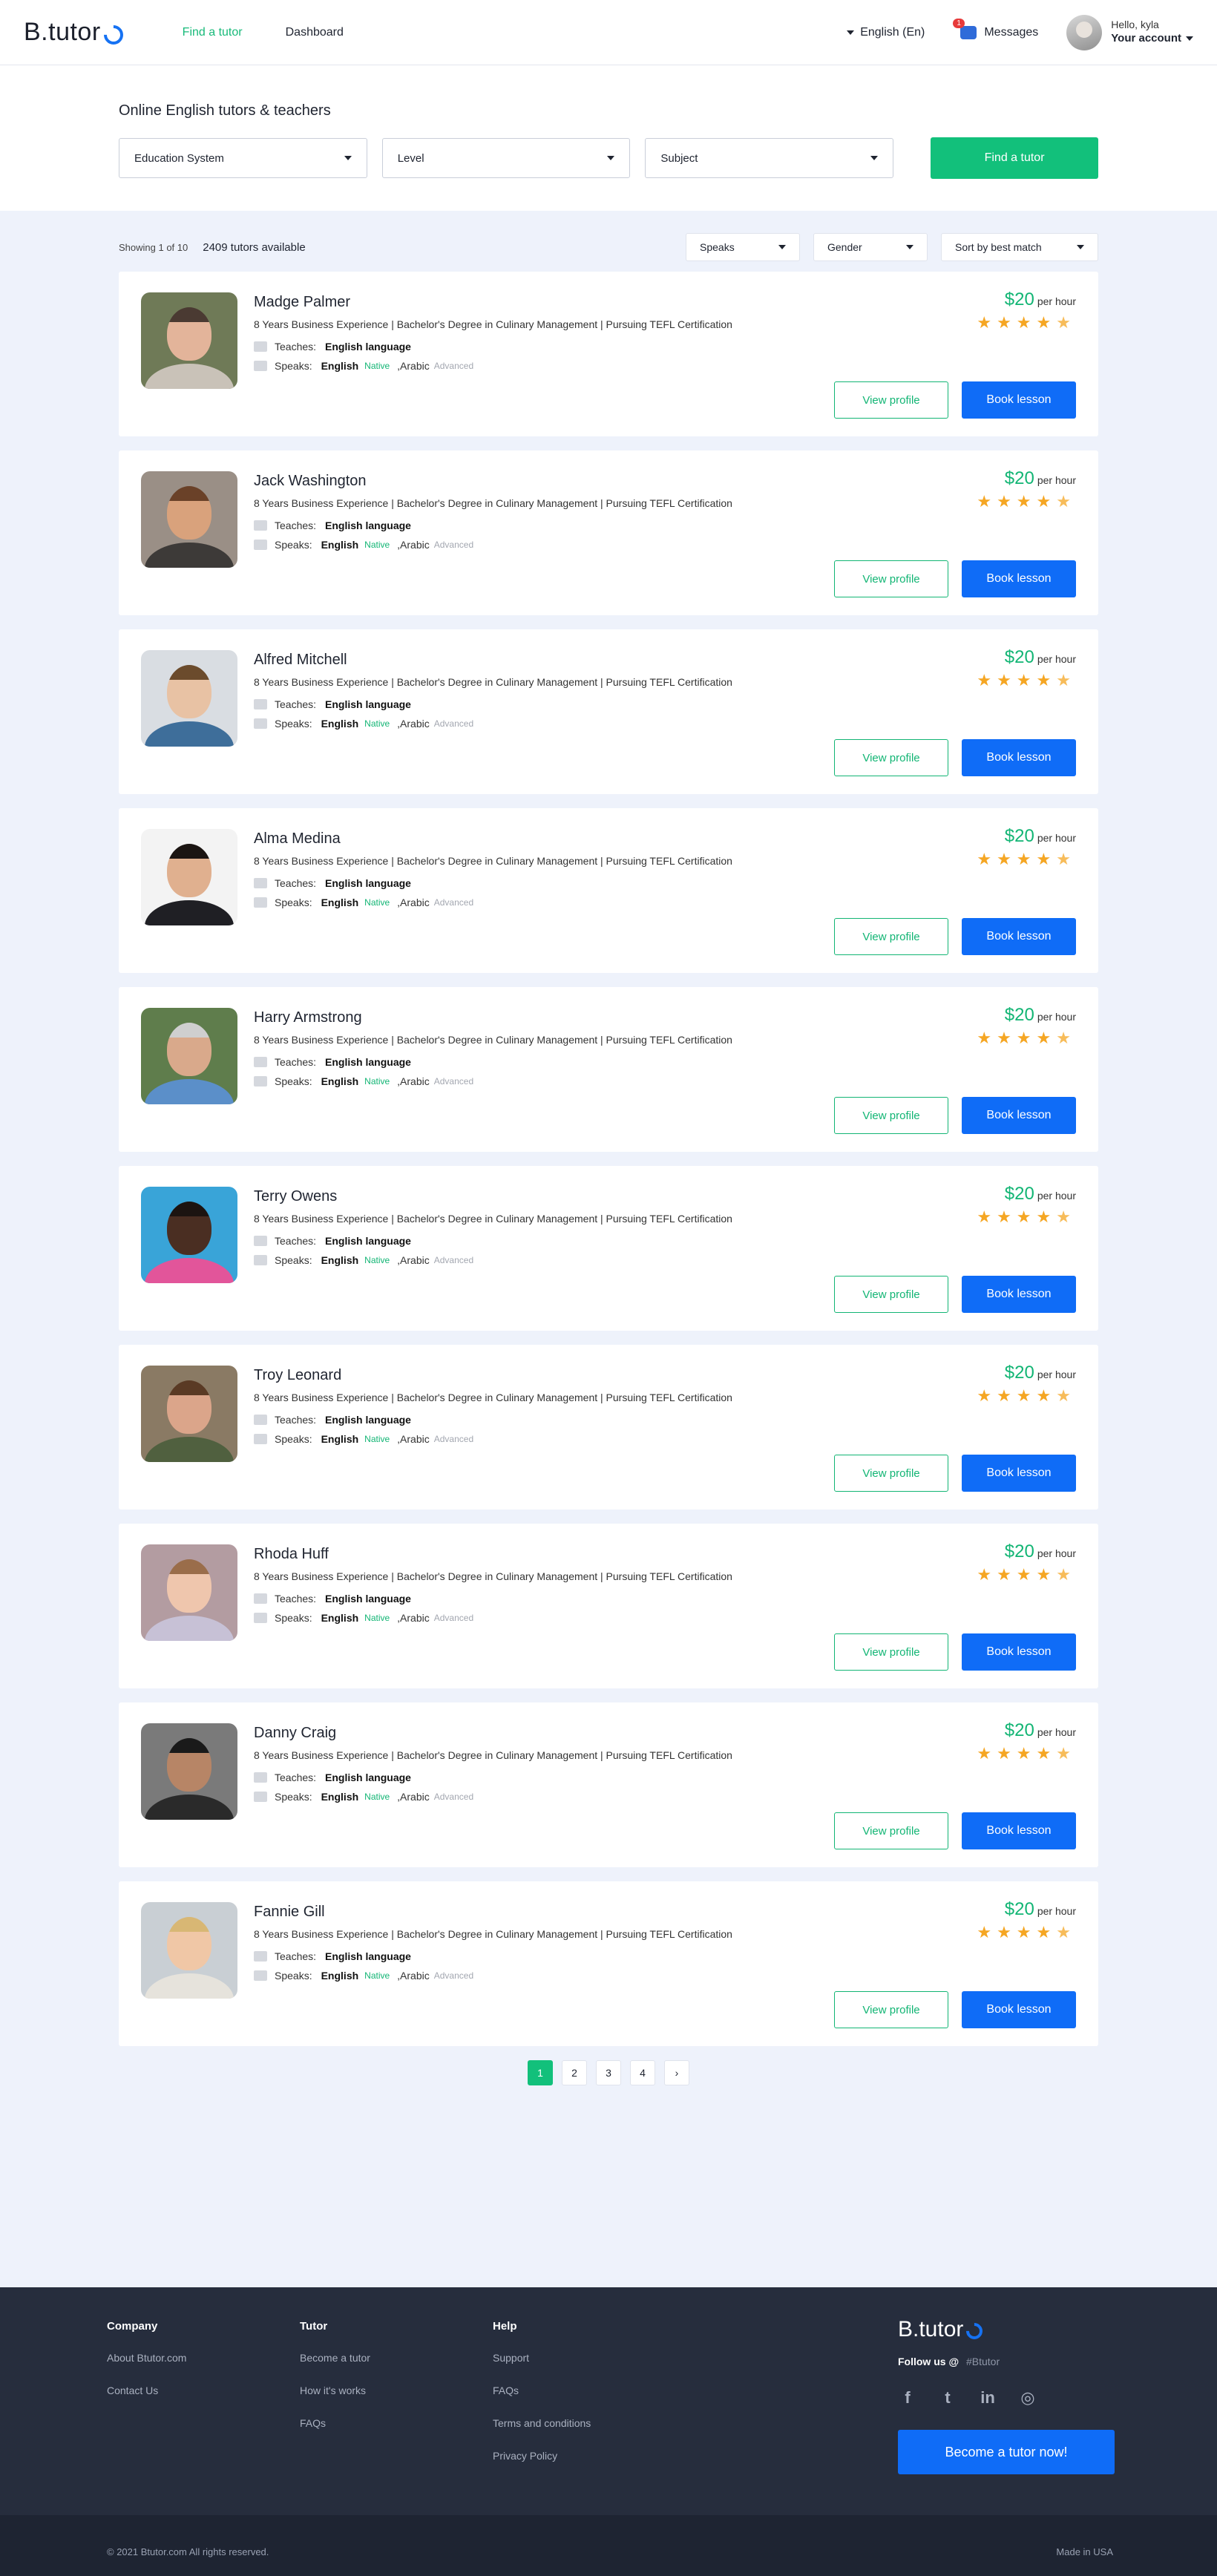 The image size is (1217, 2576). What do you see at coordinates (493, 1912) in the screenshot?
I see `tutor-name: Fannie Gill` at bounding box center [493, 1912].